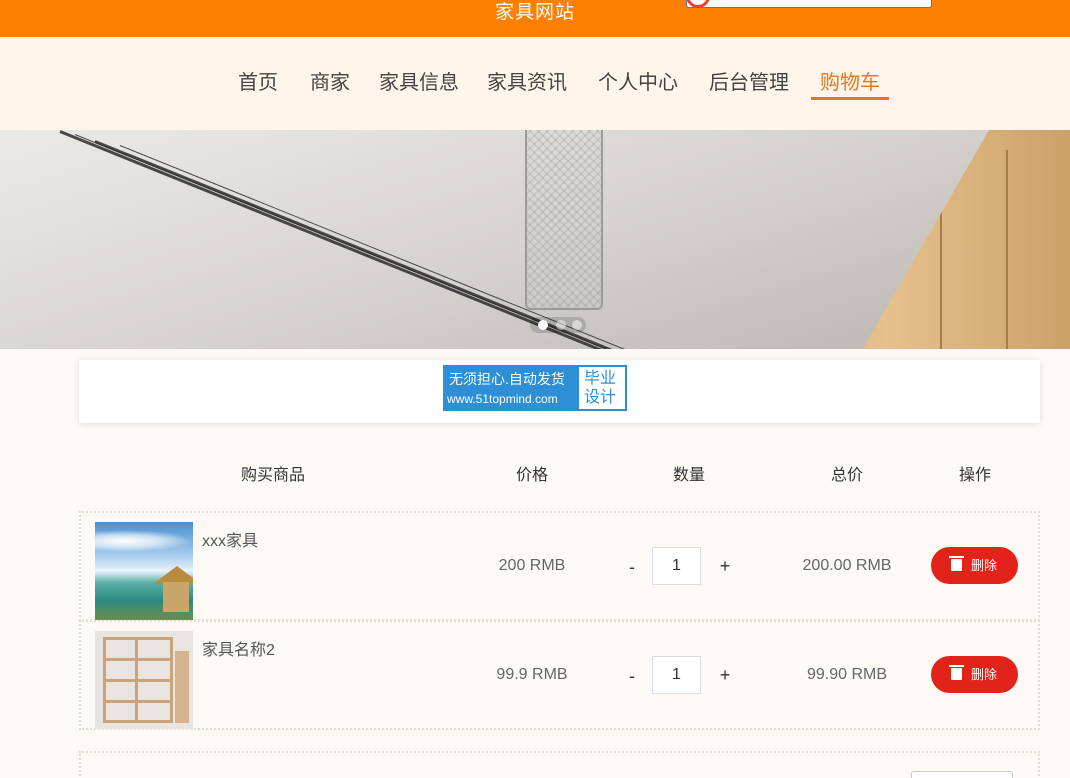 This screenshot has width=1070, height=778. Describe the element at coordinates (962, 774) in the screenshot. I see `checkout-button` at that location.